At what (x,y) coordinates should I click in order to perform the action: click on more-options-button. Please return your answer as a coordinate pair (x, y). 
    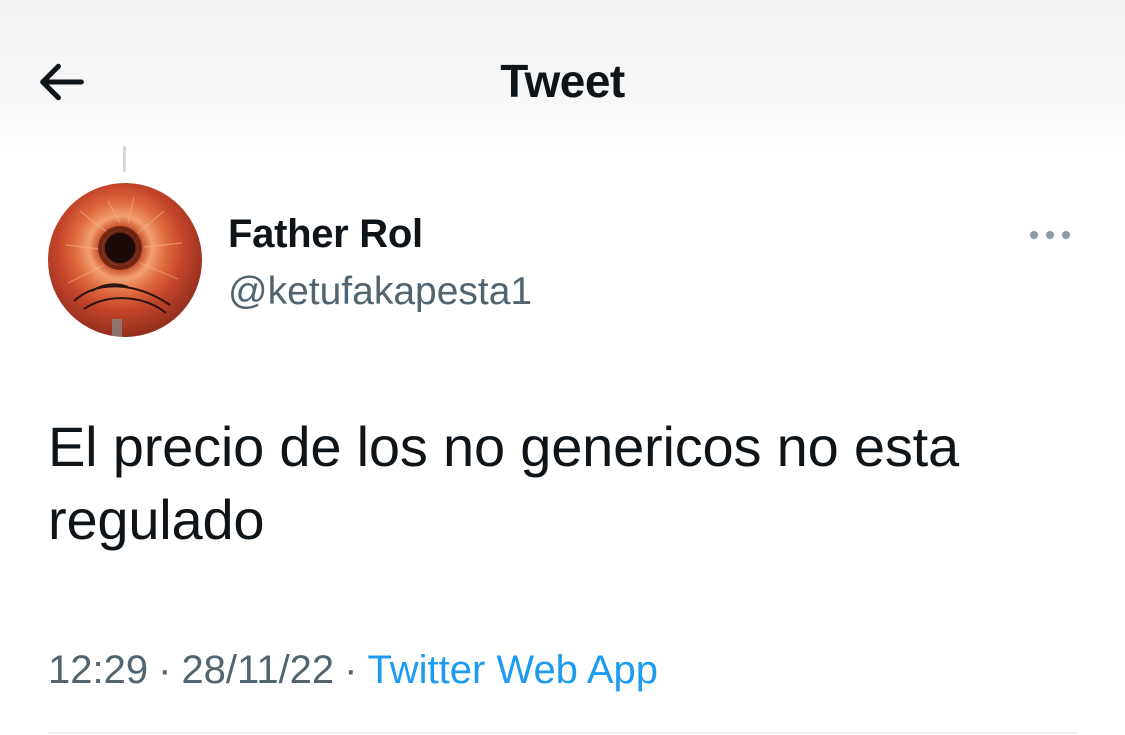
    Looking at the image, I should click on (1050, 235).